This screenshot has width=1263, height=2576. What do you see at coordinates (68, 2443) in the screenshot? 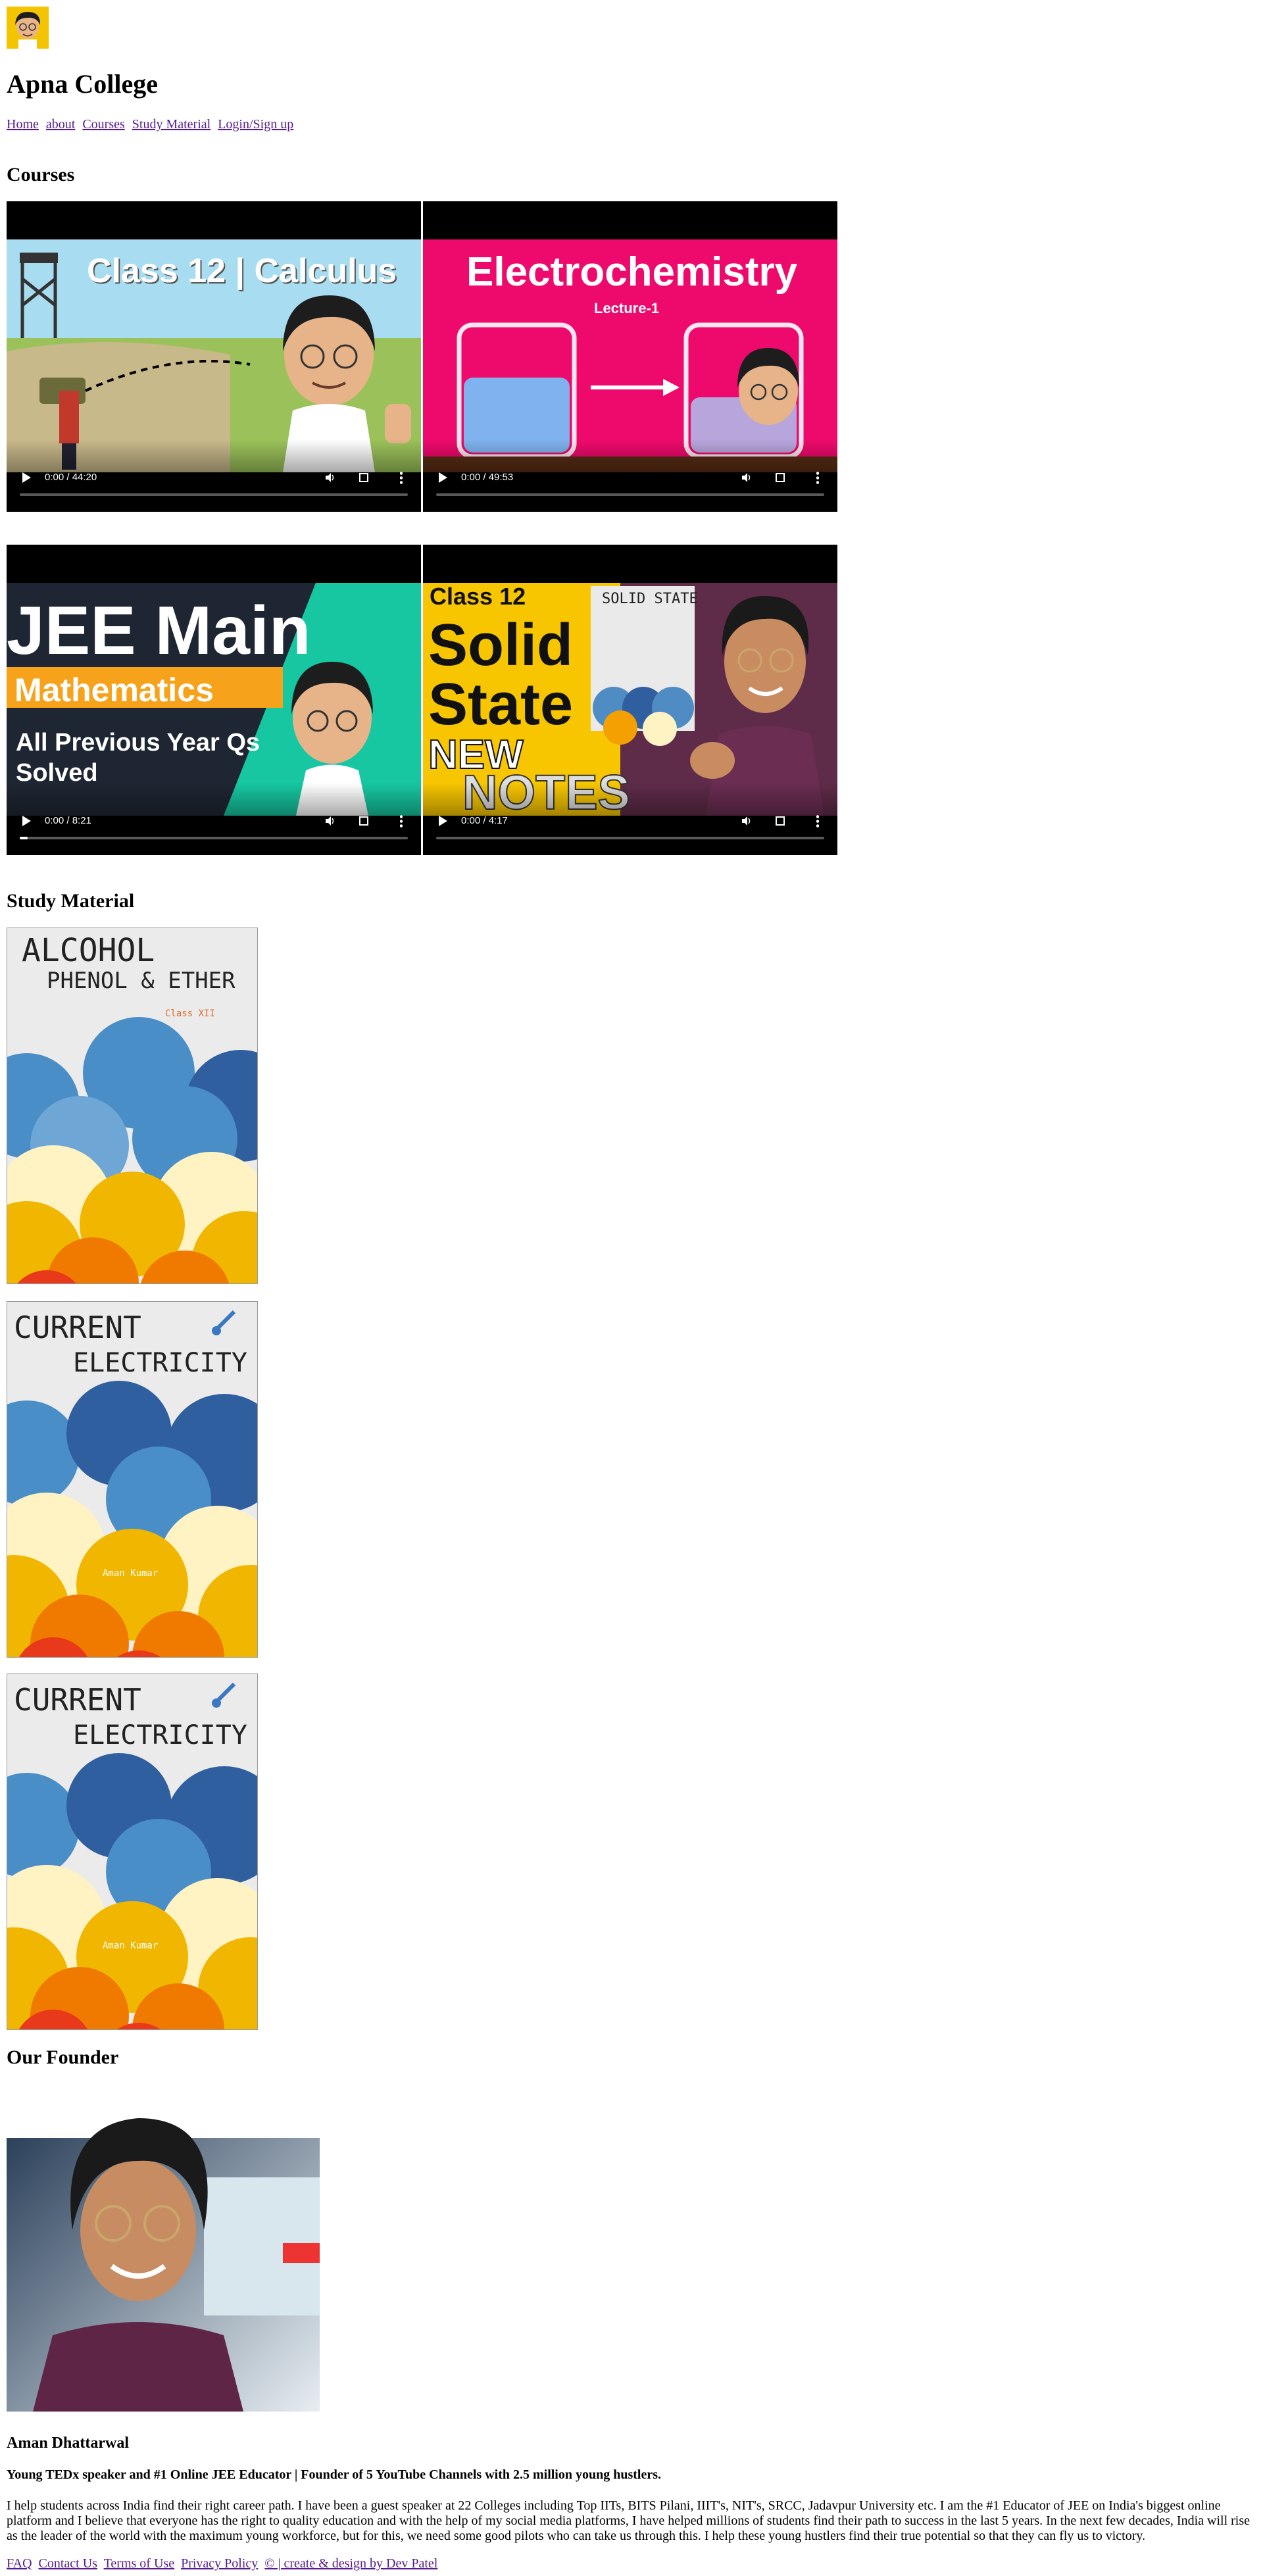
I see `founder-name: Aman Dhattarwal` at bounding box center [68, 2443].